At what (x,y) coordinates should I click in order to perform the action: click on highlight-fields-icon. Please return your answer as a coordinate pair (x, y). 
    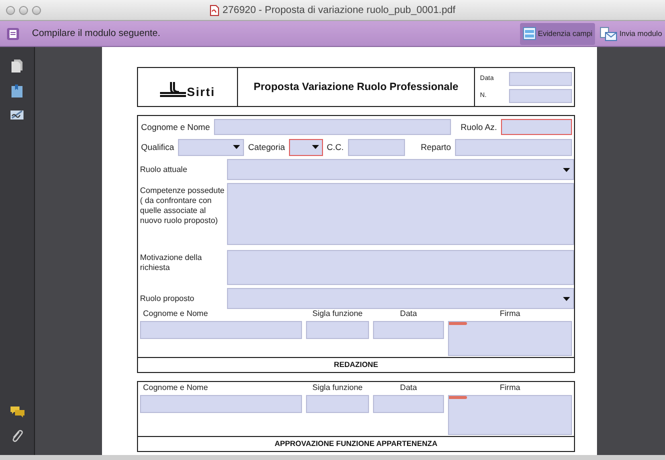
    Looking at the image, I should click on (529, 33).